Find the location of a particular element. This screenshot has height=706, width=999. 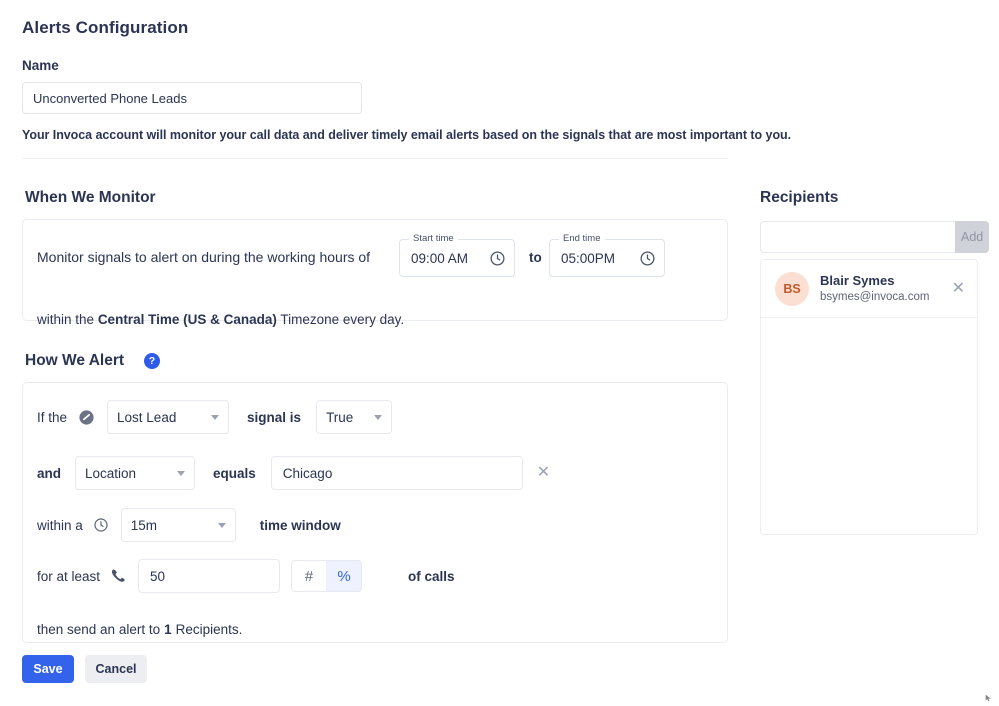

start-time-value: 09:00 AM is located at coordinates (440, 258).